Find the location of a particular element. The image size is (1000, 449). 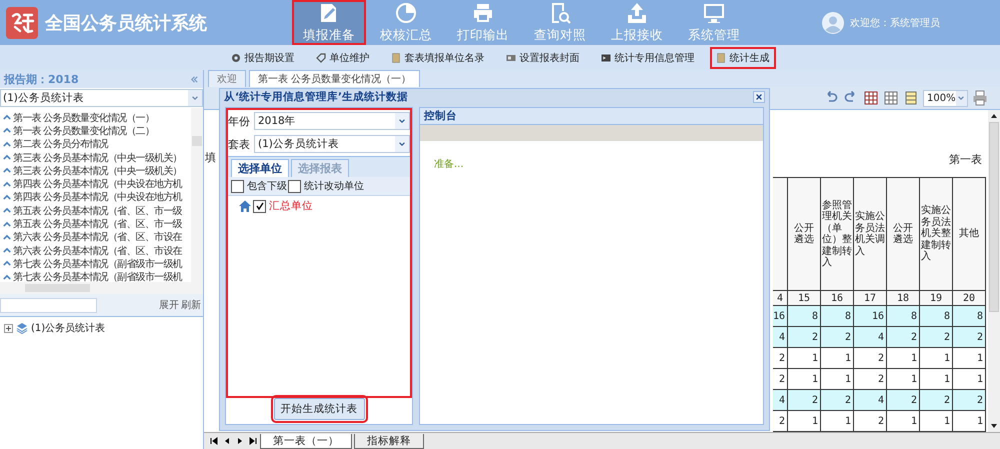

tree-action-link: 展开 is located at coordinates (169, 305).